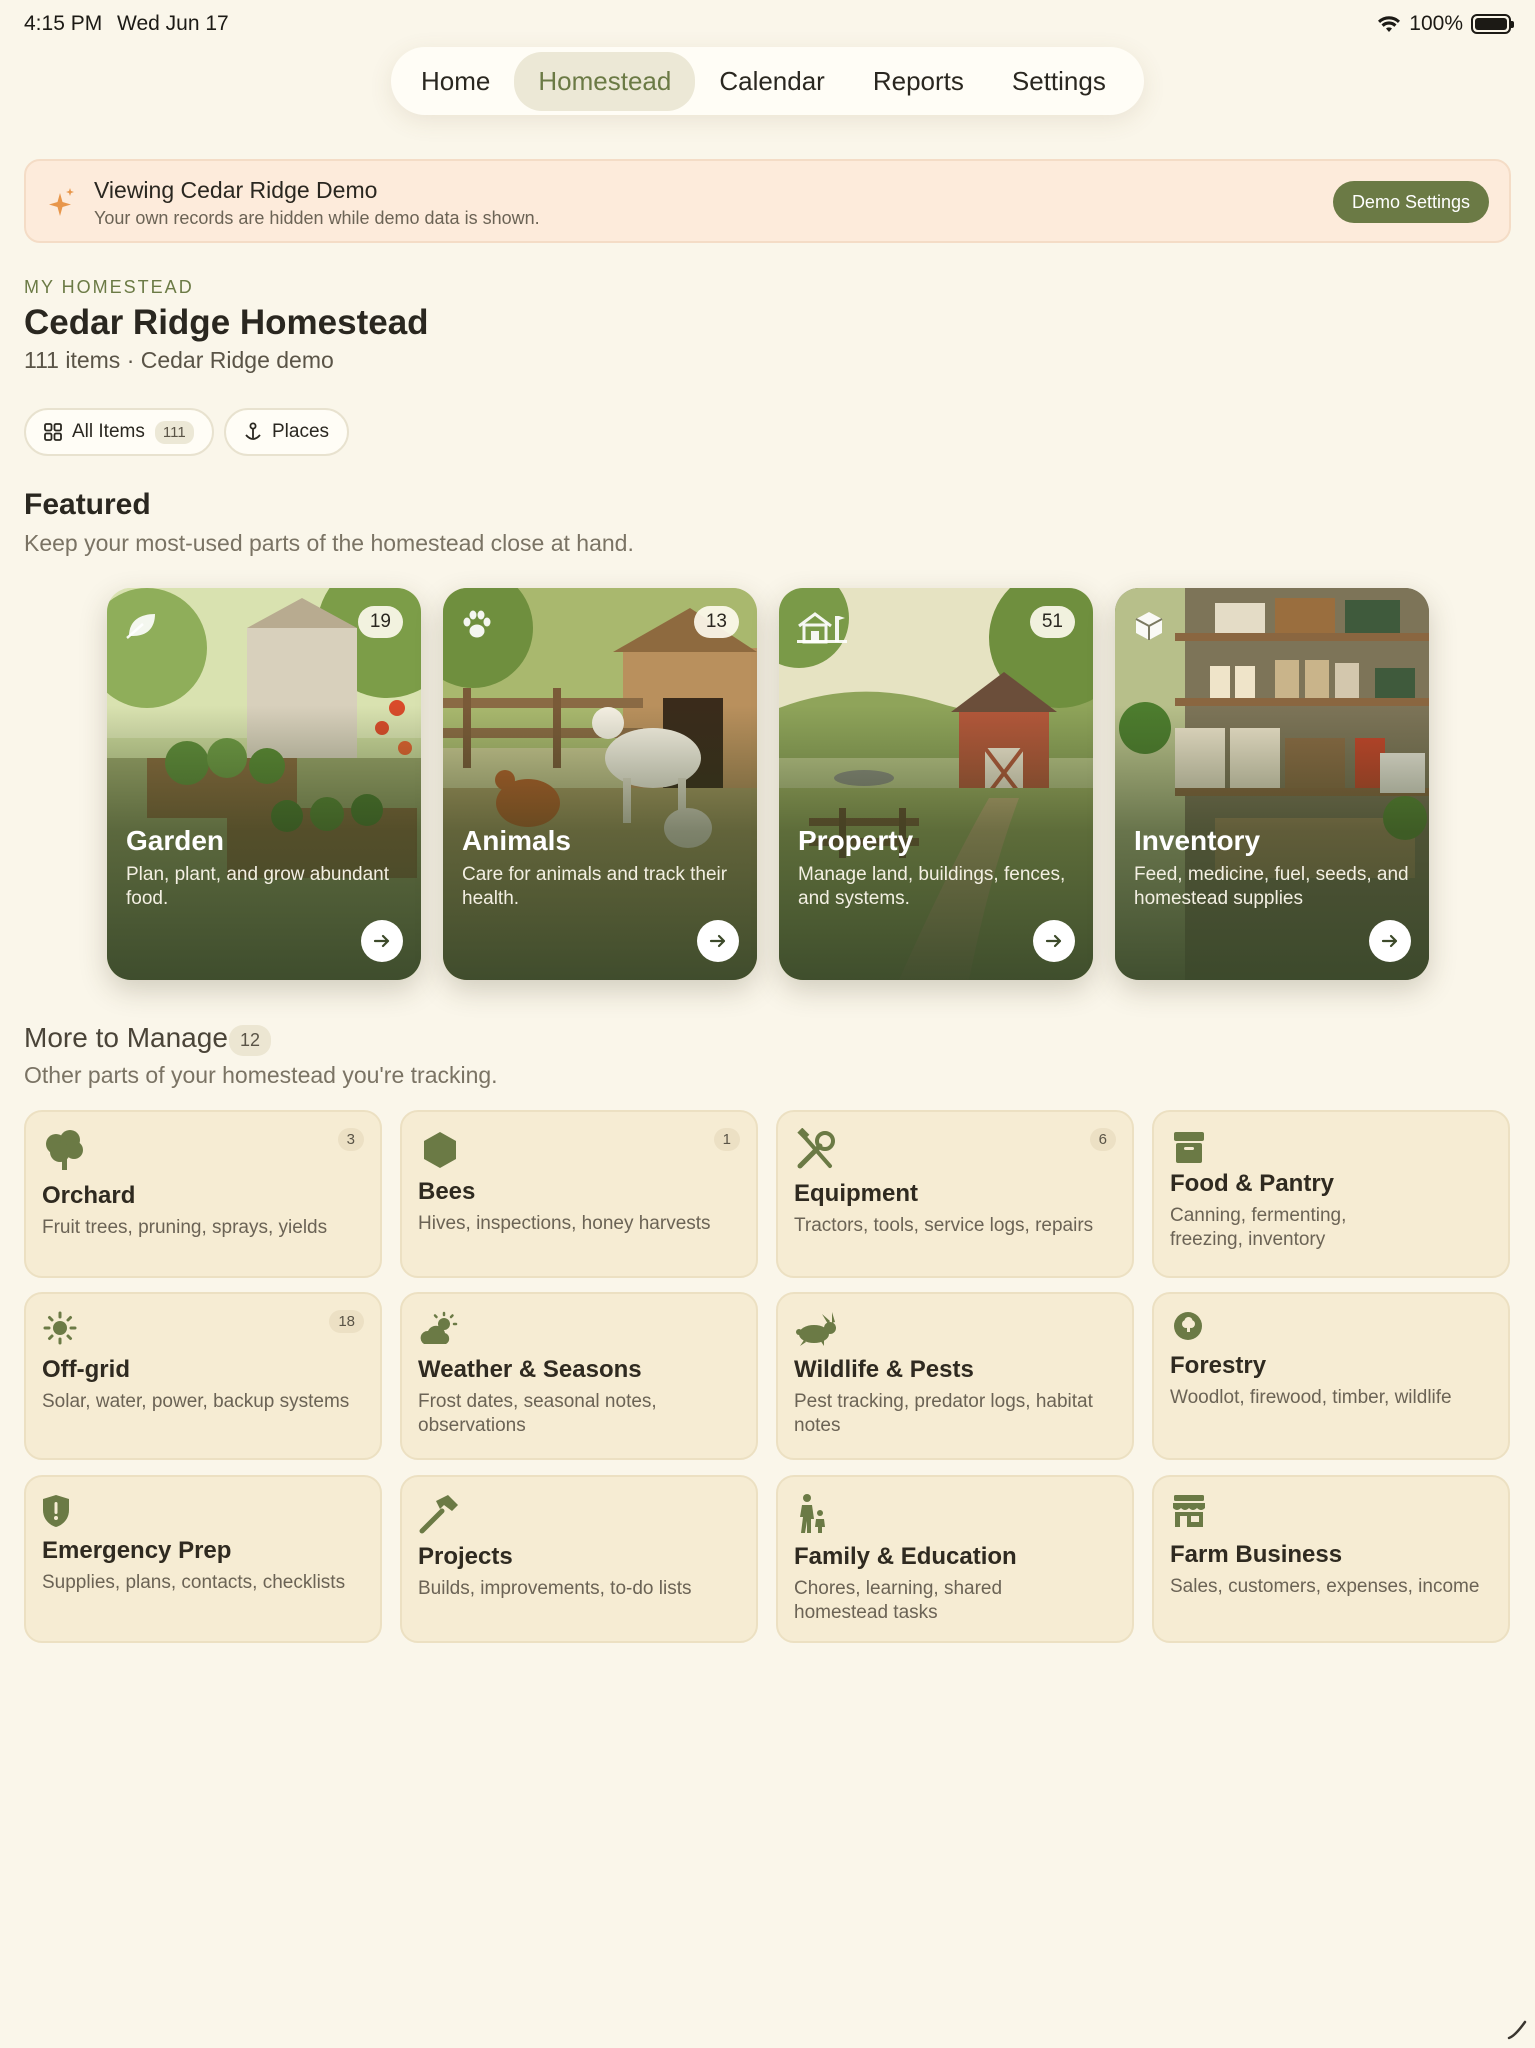 Image resolution: width=1535 pixels, height=2048 pixels. What do you see at coordinates (380, 622) in the screenshot?
I see `card-count-badge: 19` at bounding box center [380, 622].